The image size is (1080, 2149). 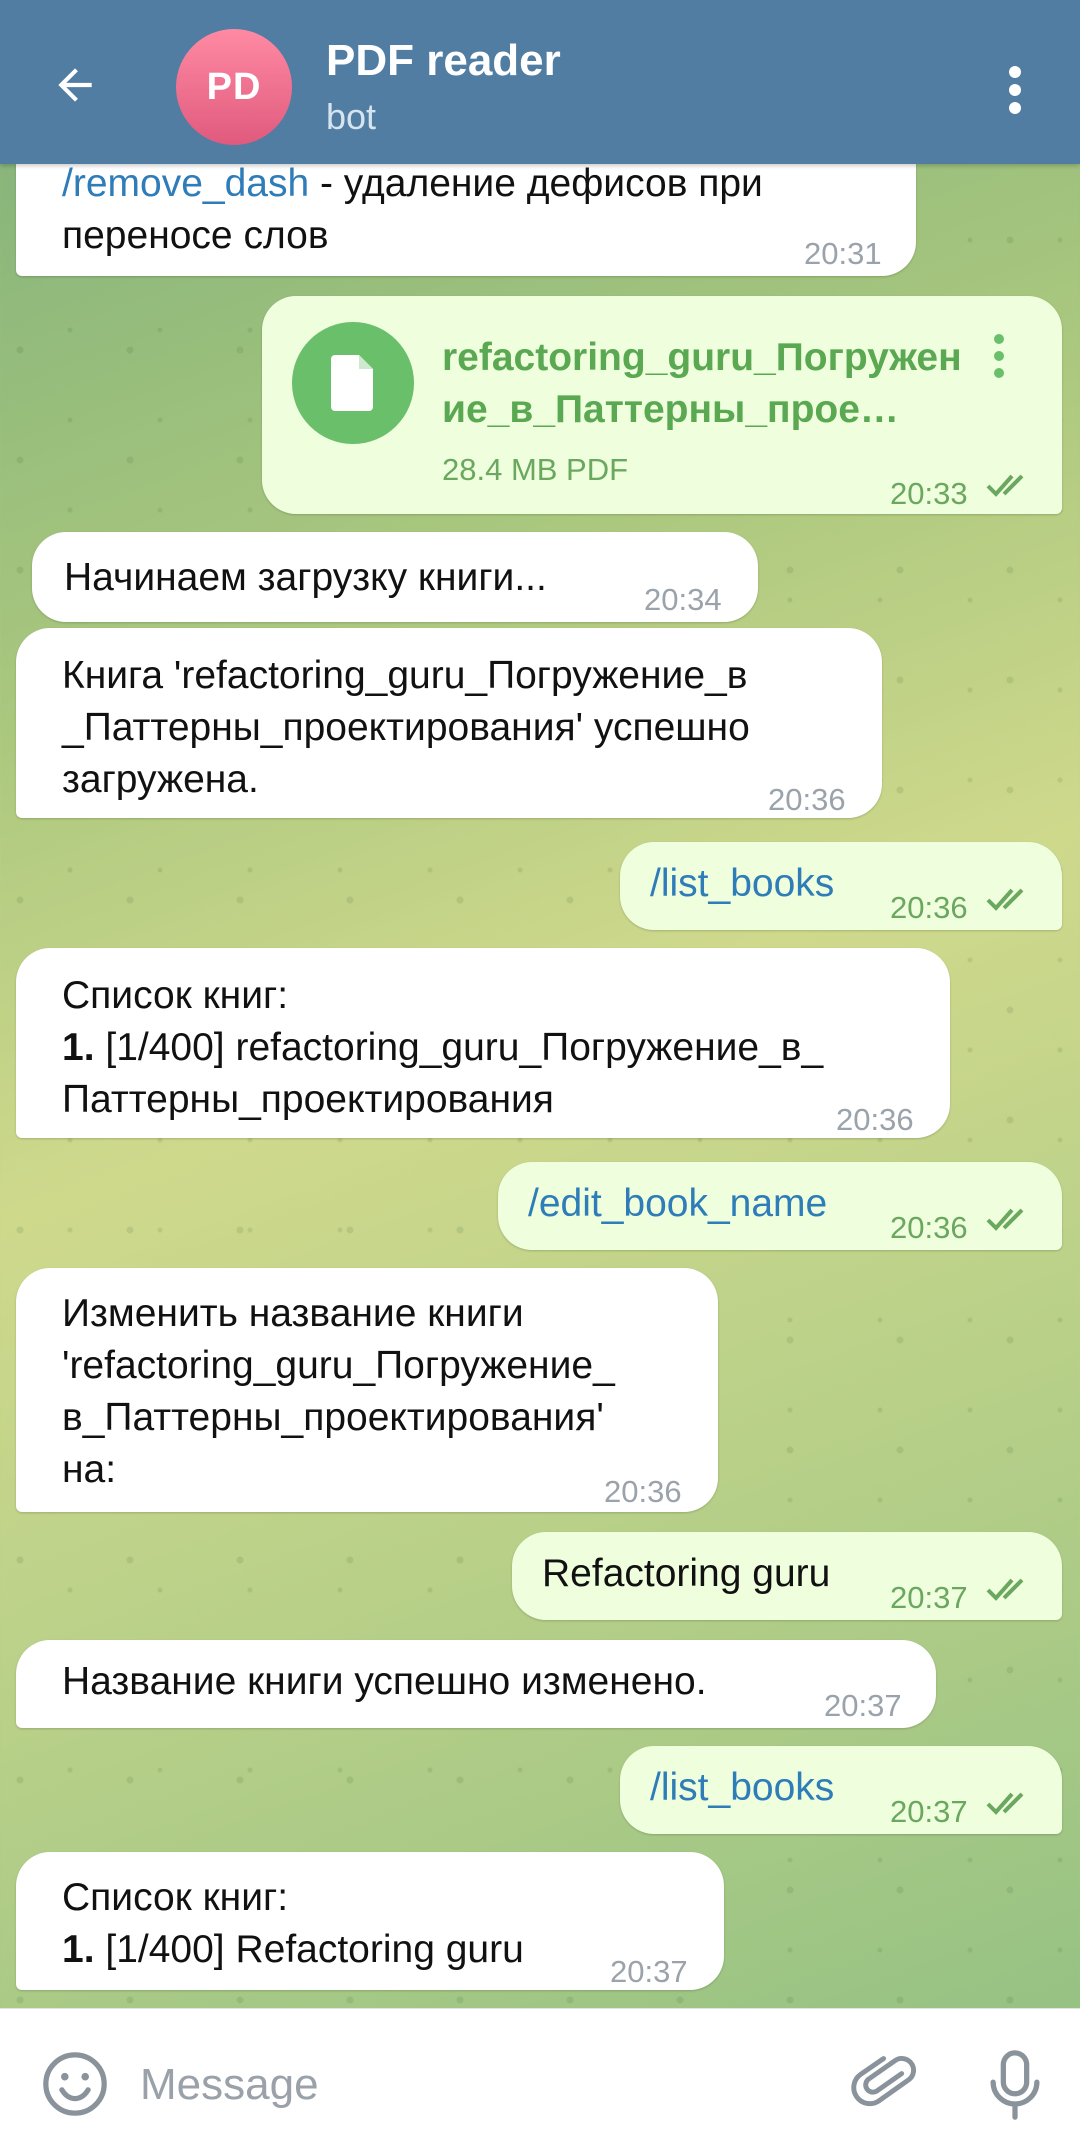 I want to click on message-text: на:, so click(x=89, y=1469).